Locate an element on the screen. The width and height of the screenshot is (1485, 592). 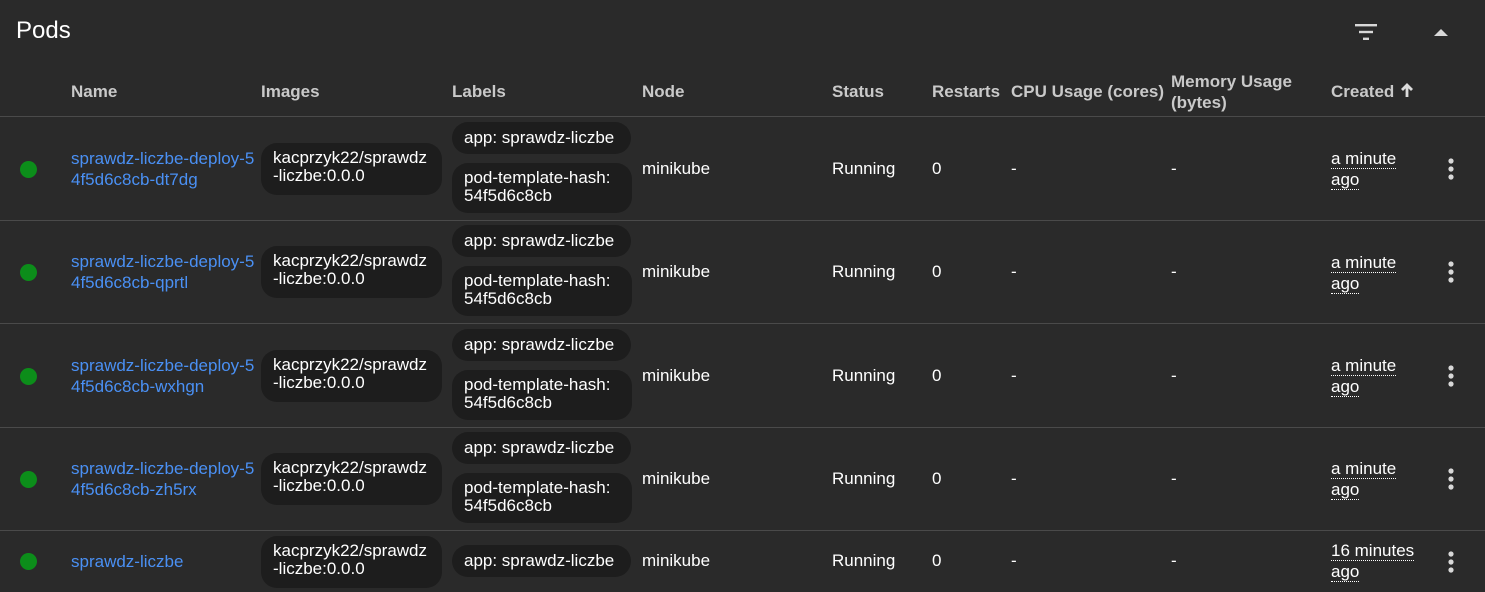
column-header-created: Created is located at coordinates (1372, 92).